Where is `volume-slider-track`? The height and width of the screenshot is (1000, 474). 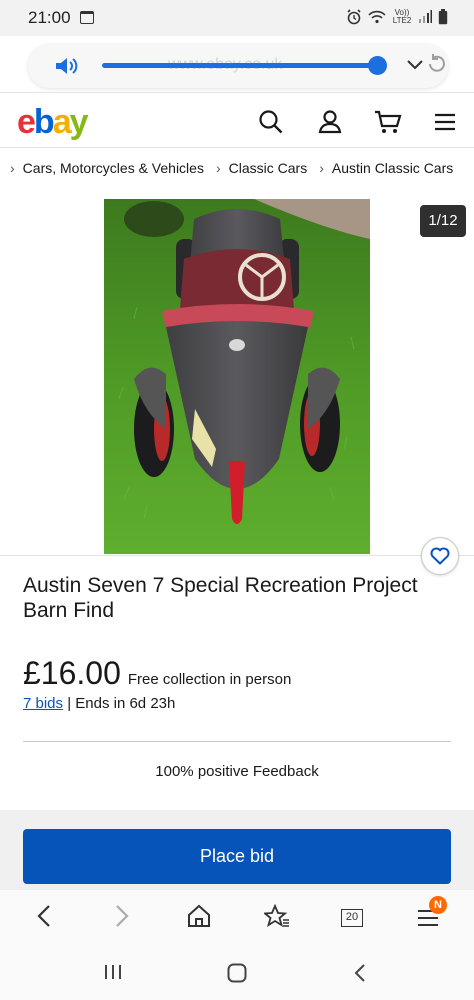 volume-slider-track is located at coordinates (240, 65).